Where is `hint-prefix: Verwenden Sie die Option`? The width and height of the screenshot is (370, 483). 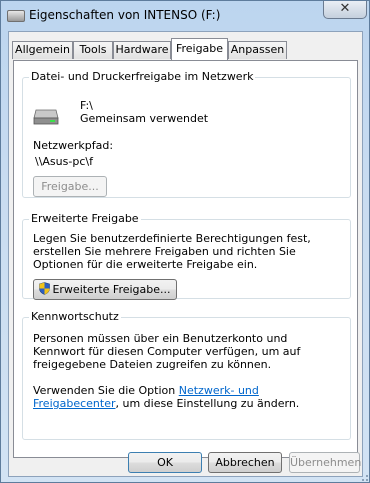 hint-prefix: Verwenden Sie die Option is located at coordinates (106, 390).